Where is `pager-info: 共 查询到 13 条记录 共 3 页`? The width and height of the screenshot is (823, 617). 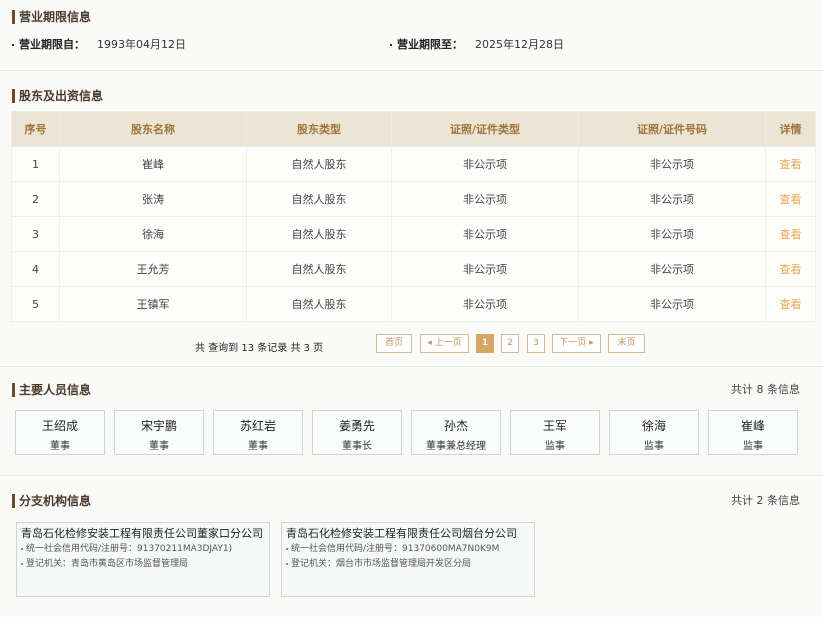
pager-info: 共 查询到 13 条记录 共 3 页 is located at coordinates (259, 348).